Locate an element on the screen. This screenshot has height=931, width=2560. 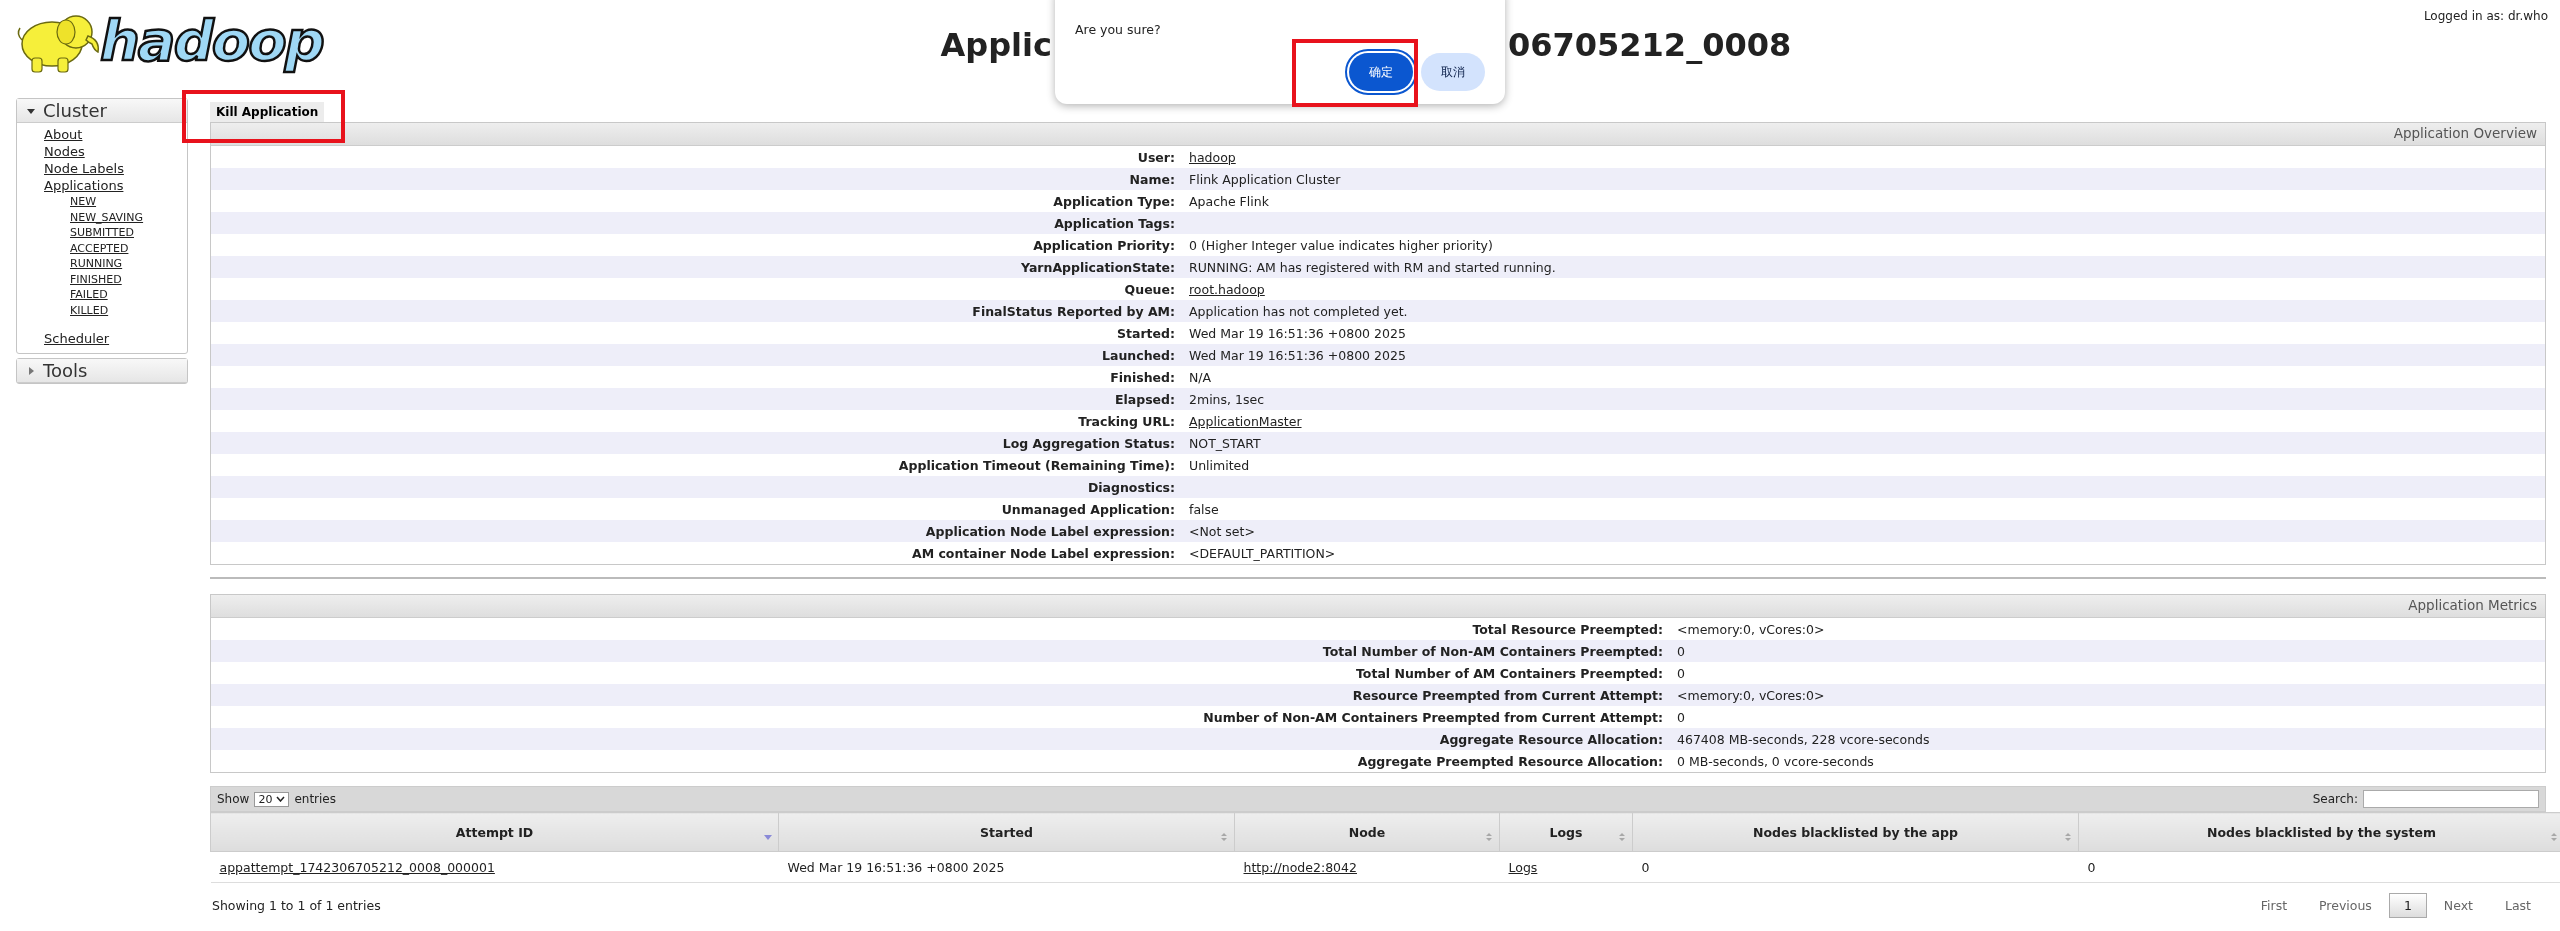
field-label: Aggregate Preempted Resource Allocation: is located at coordinates (1509, 761).